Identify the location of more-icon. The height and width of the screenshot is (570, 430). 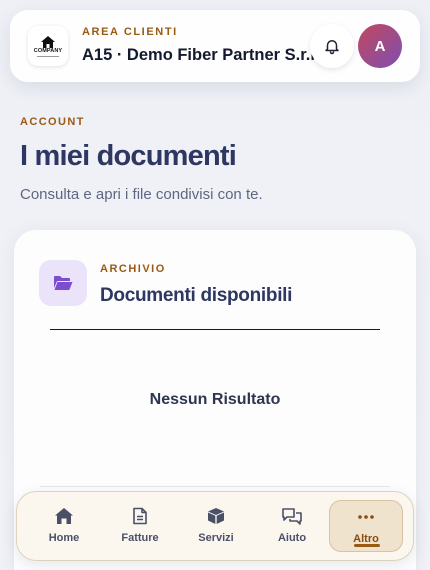
(366, 517).